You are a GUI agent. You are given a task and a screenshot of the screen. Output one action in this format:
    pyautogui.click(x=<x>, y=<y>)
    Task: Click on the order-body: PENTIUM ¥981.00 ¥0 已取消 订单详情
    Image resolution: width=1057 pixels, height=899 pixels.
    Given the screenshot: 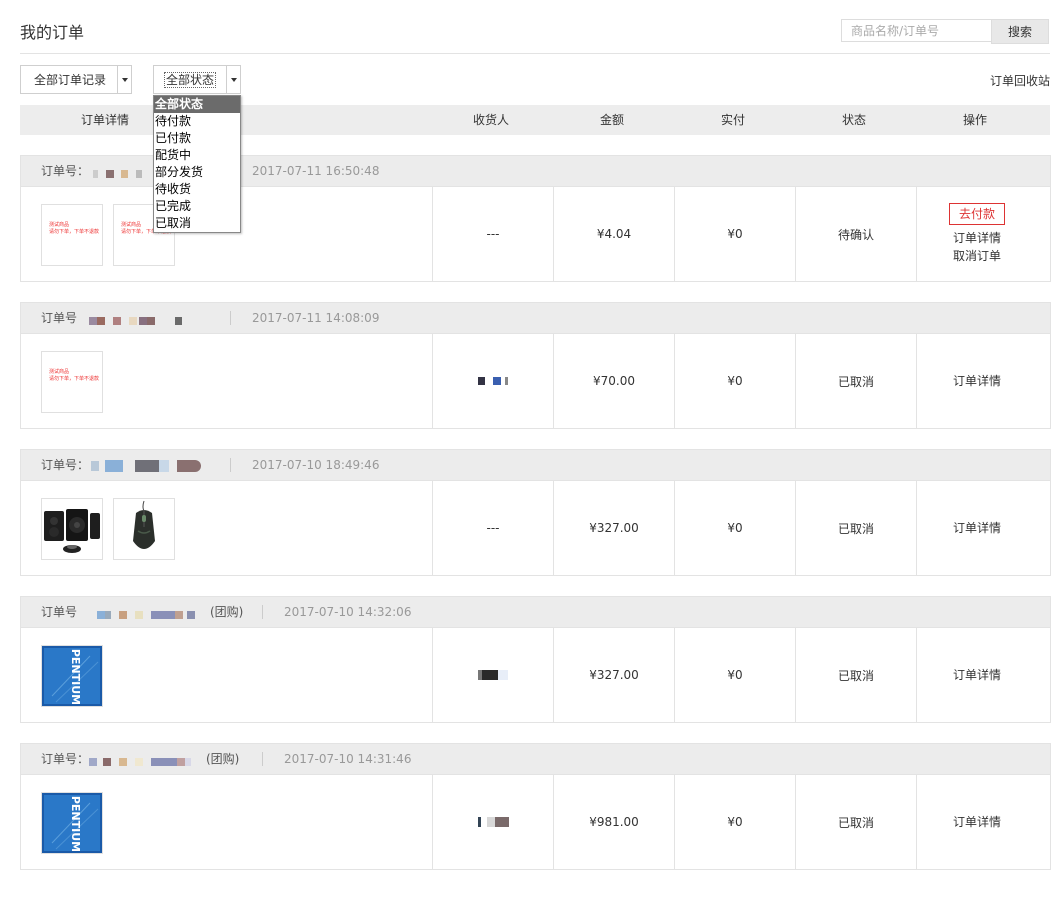 What is the action you would take?
    pyautogui.click(x=535, y=822)
    